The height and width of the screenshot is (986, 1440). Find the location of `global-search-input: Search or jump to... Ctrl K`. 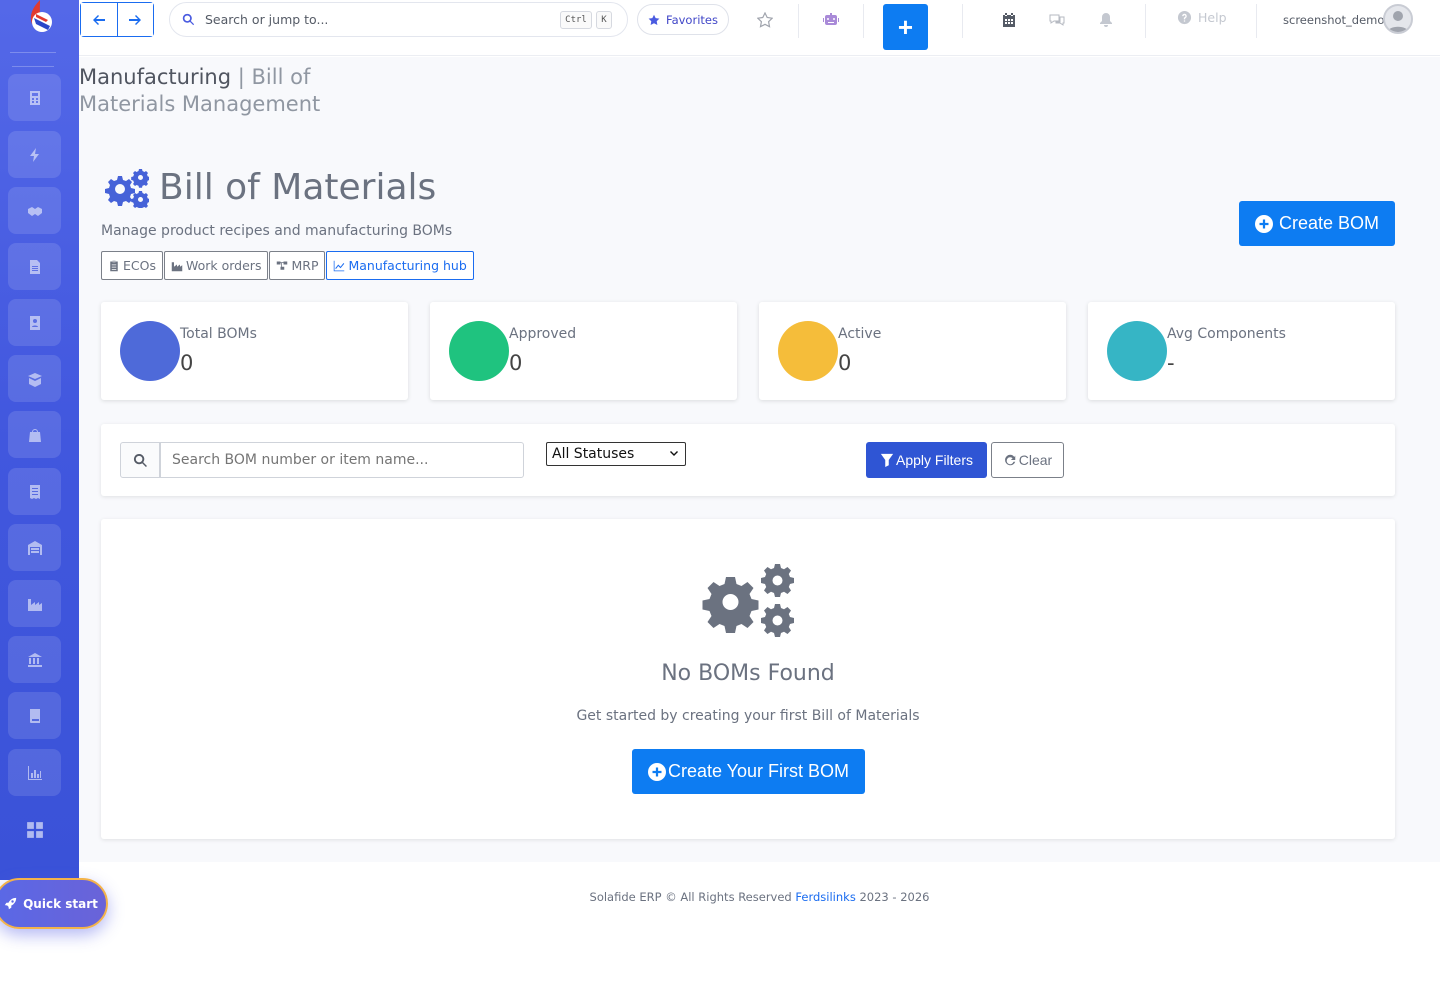

global-search-input: Search or jump to... Ctrl K is located at coordinates (398, 19).